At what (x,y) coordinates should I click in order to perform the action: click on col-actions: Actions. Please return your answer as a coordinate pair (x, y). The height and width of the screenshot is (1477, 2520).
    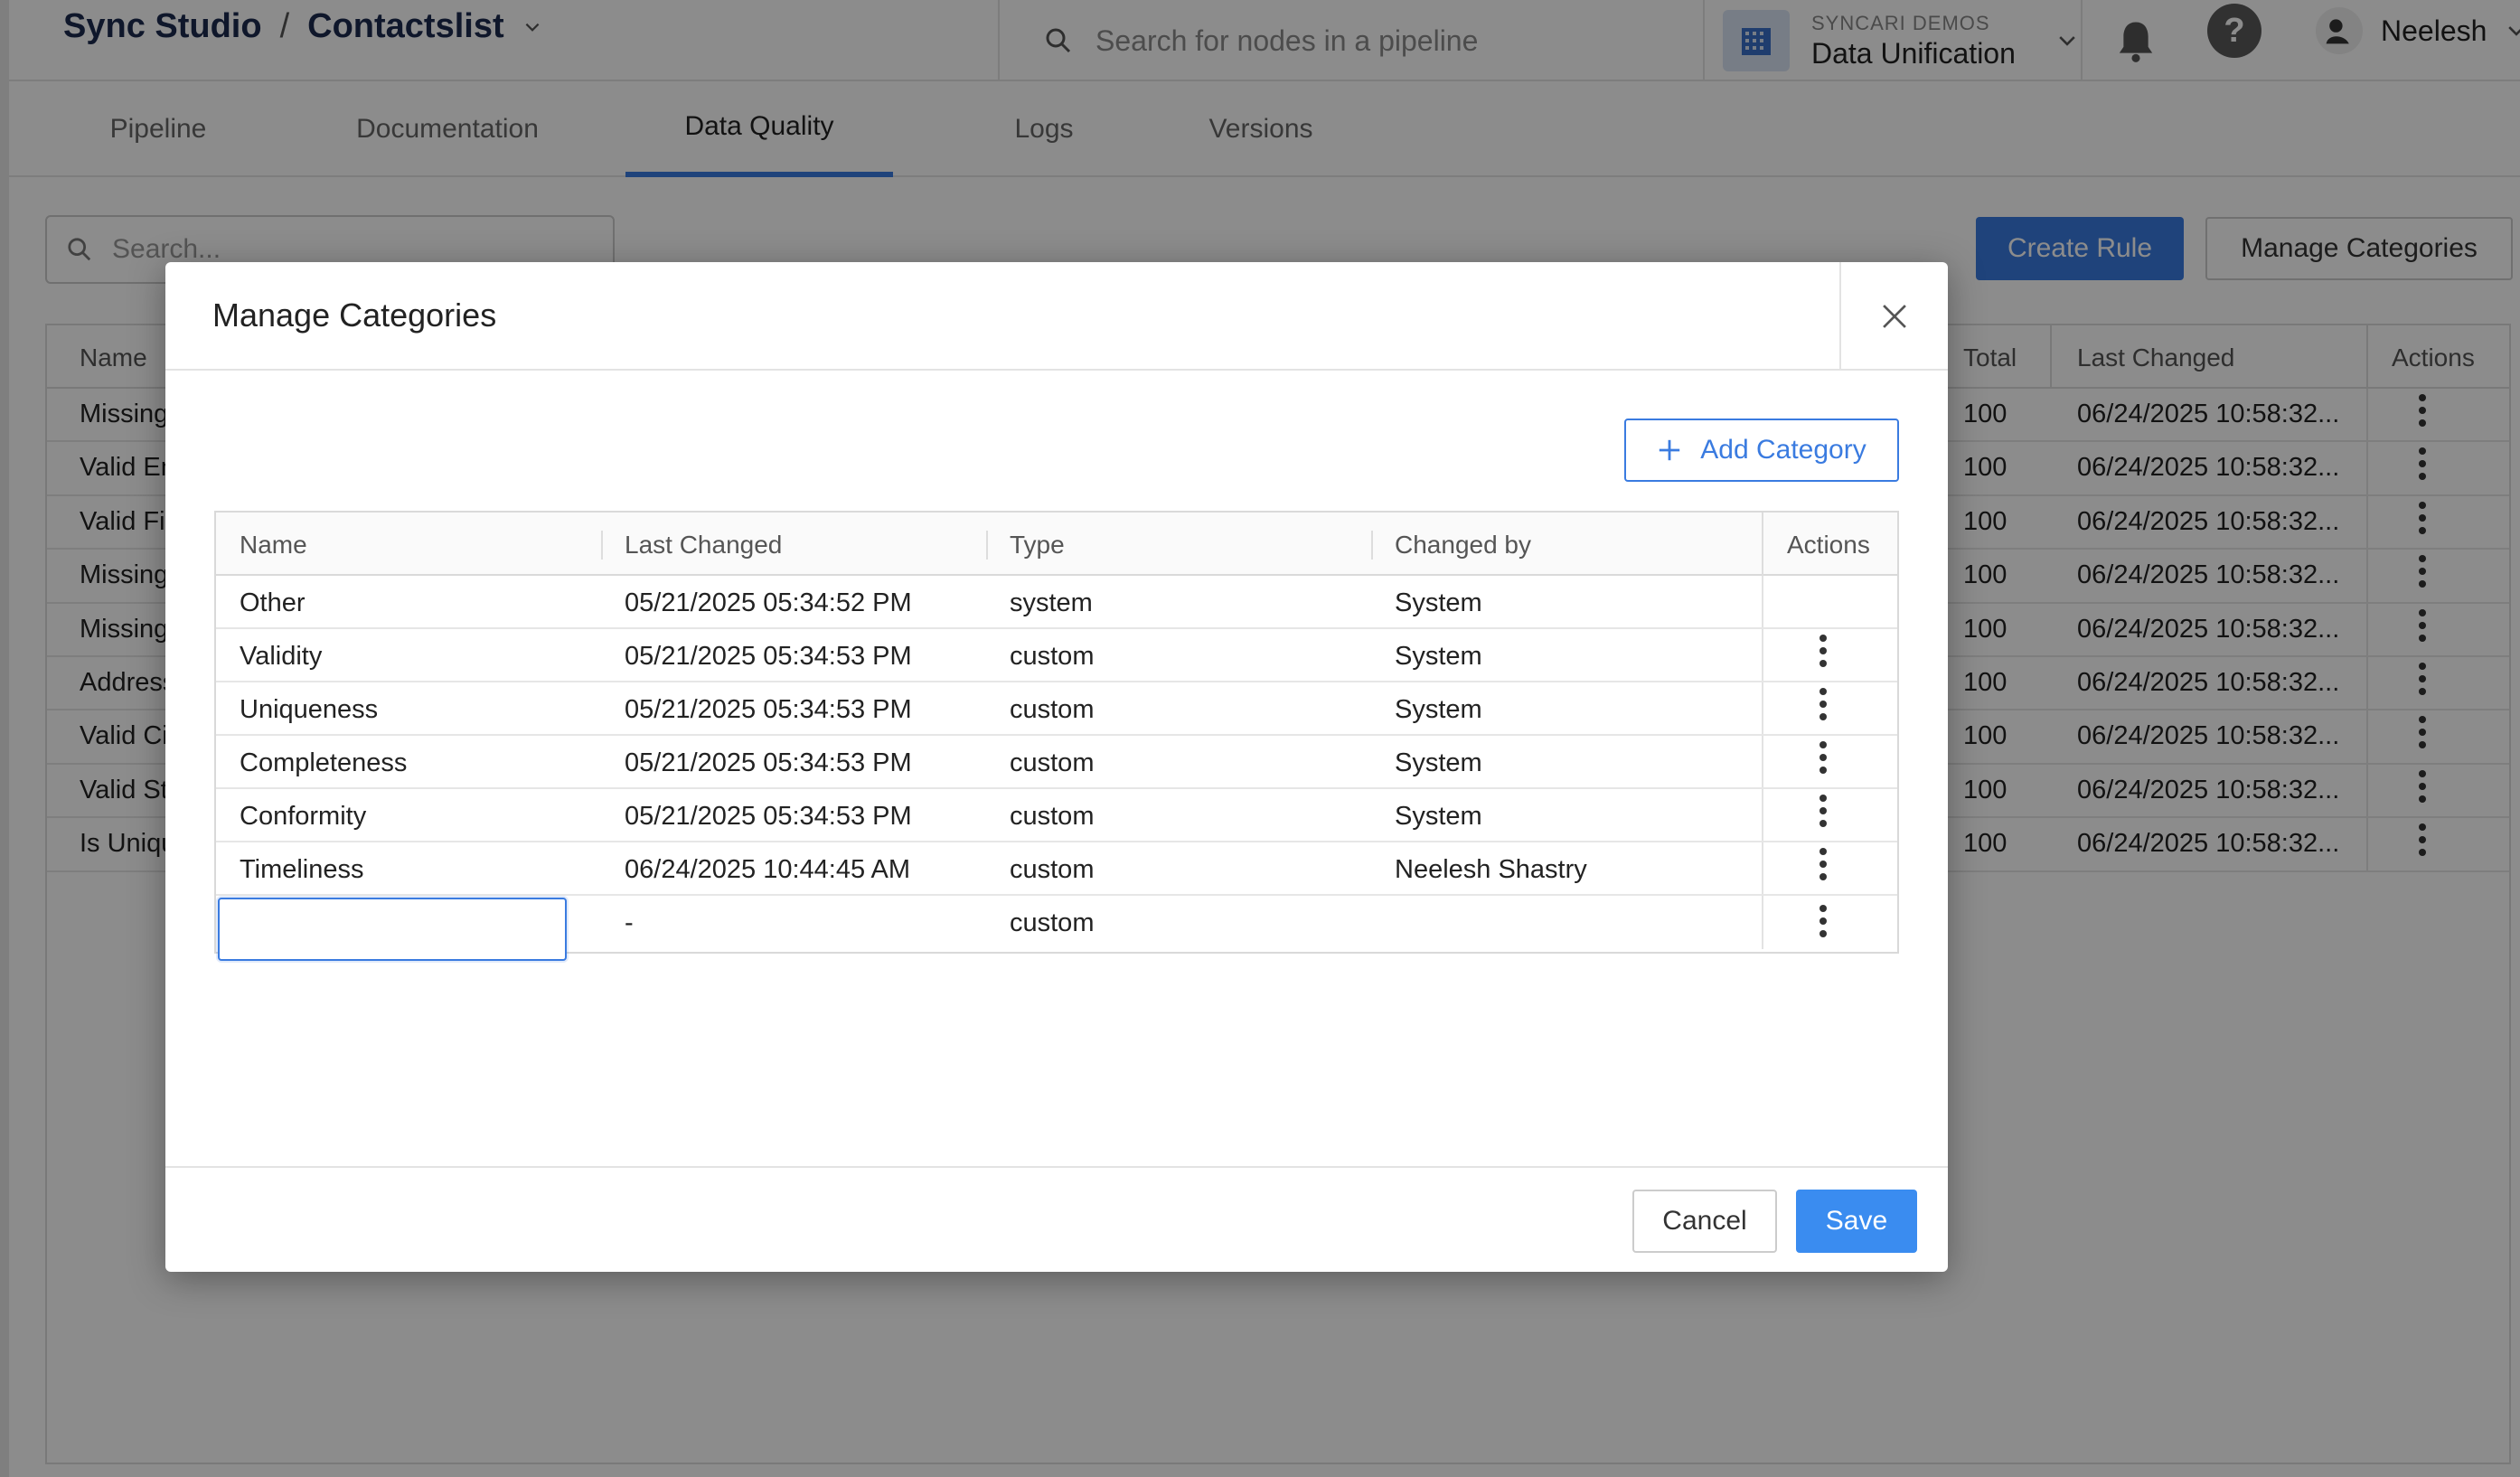
    Looking at the image, I should click on (1829, 545).